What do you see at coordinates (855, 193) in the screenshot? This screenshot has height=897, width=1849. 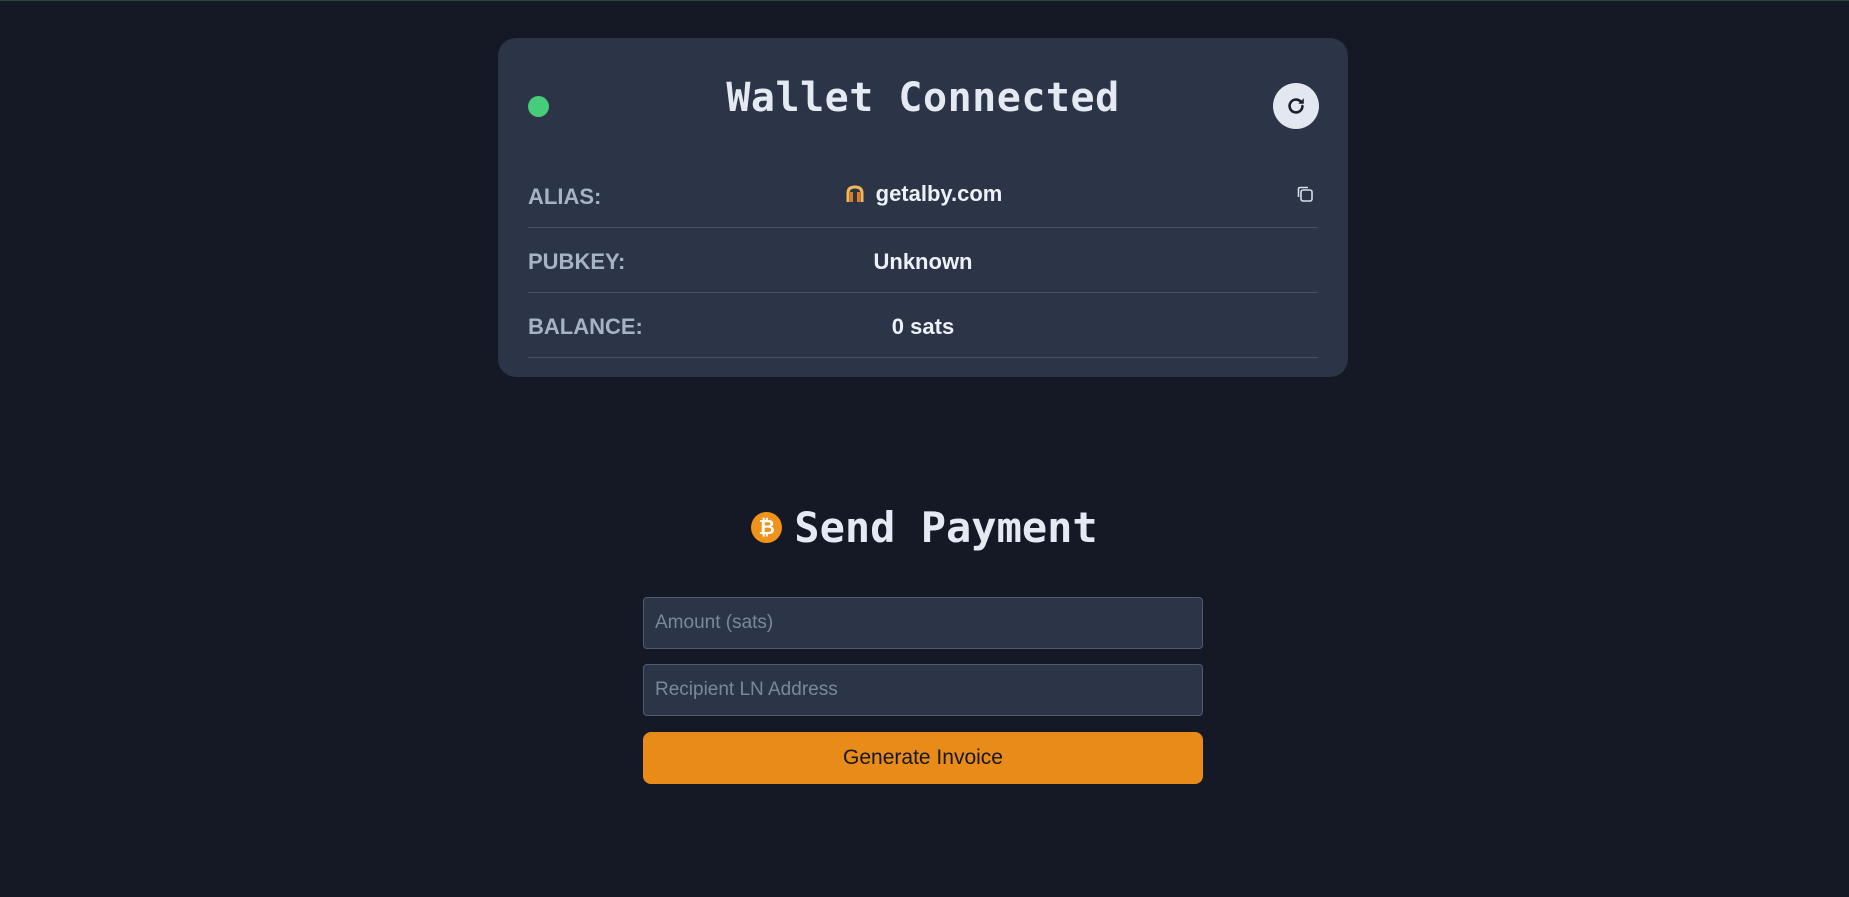 I see `alby-logo-icon` at bounding box center [855, 193].